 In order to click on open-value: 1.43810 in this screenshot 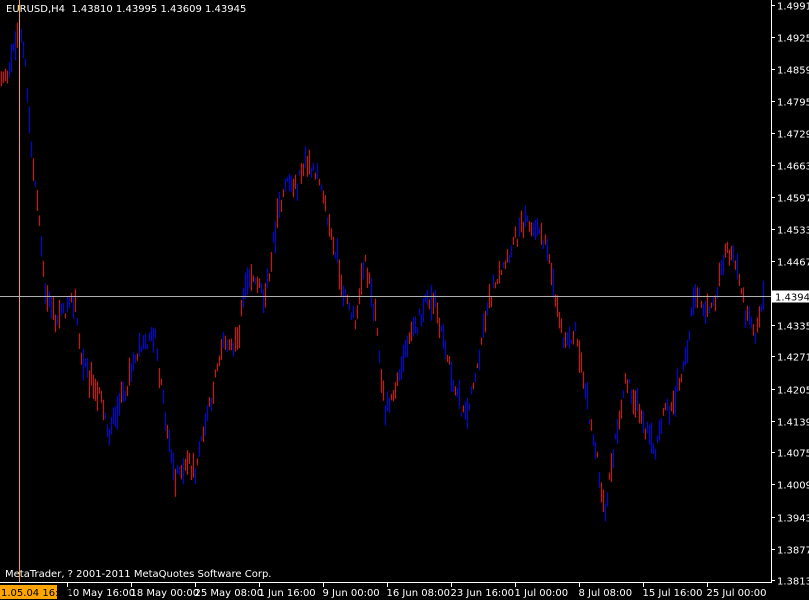, I will do `click(92, 9)`.